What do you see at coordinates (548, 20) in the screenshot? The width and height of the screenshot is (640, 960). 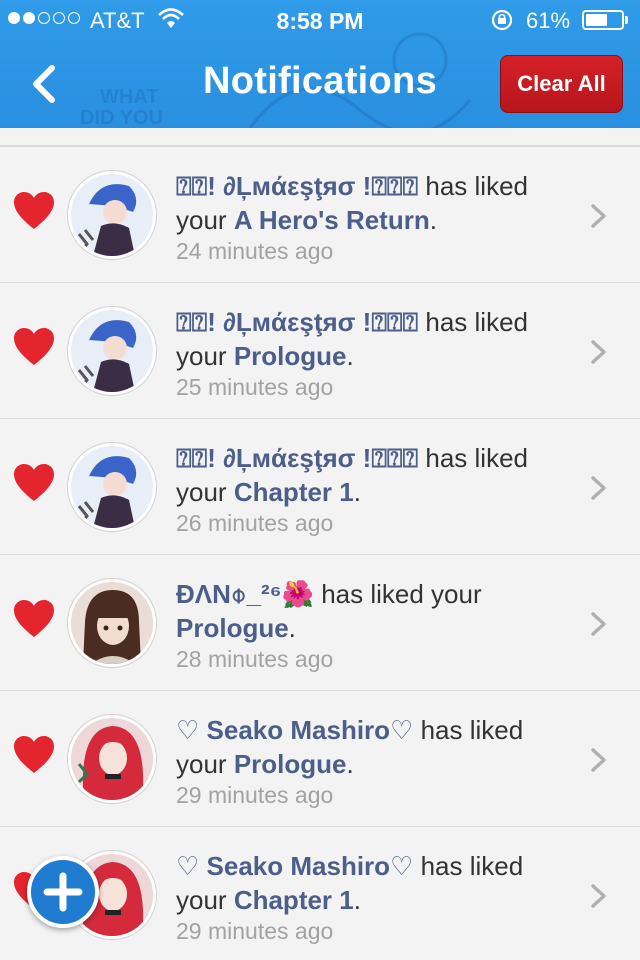 I see `battery-percent: 61%` at bounding box center [548, 20].